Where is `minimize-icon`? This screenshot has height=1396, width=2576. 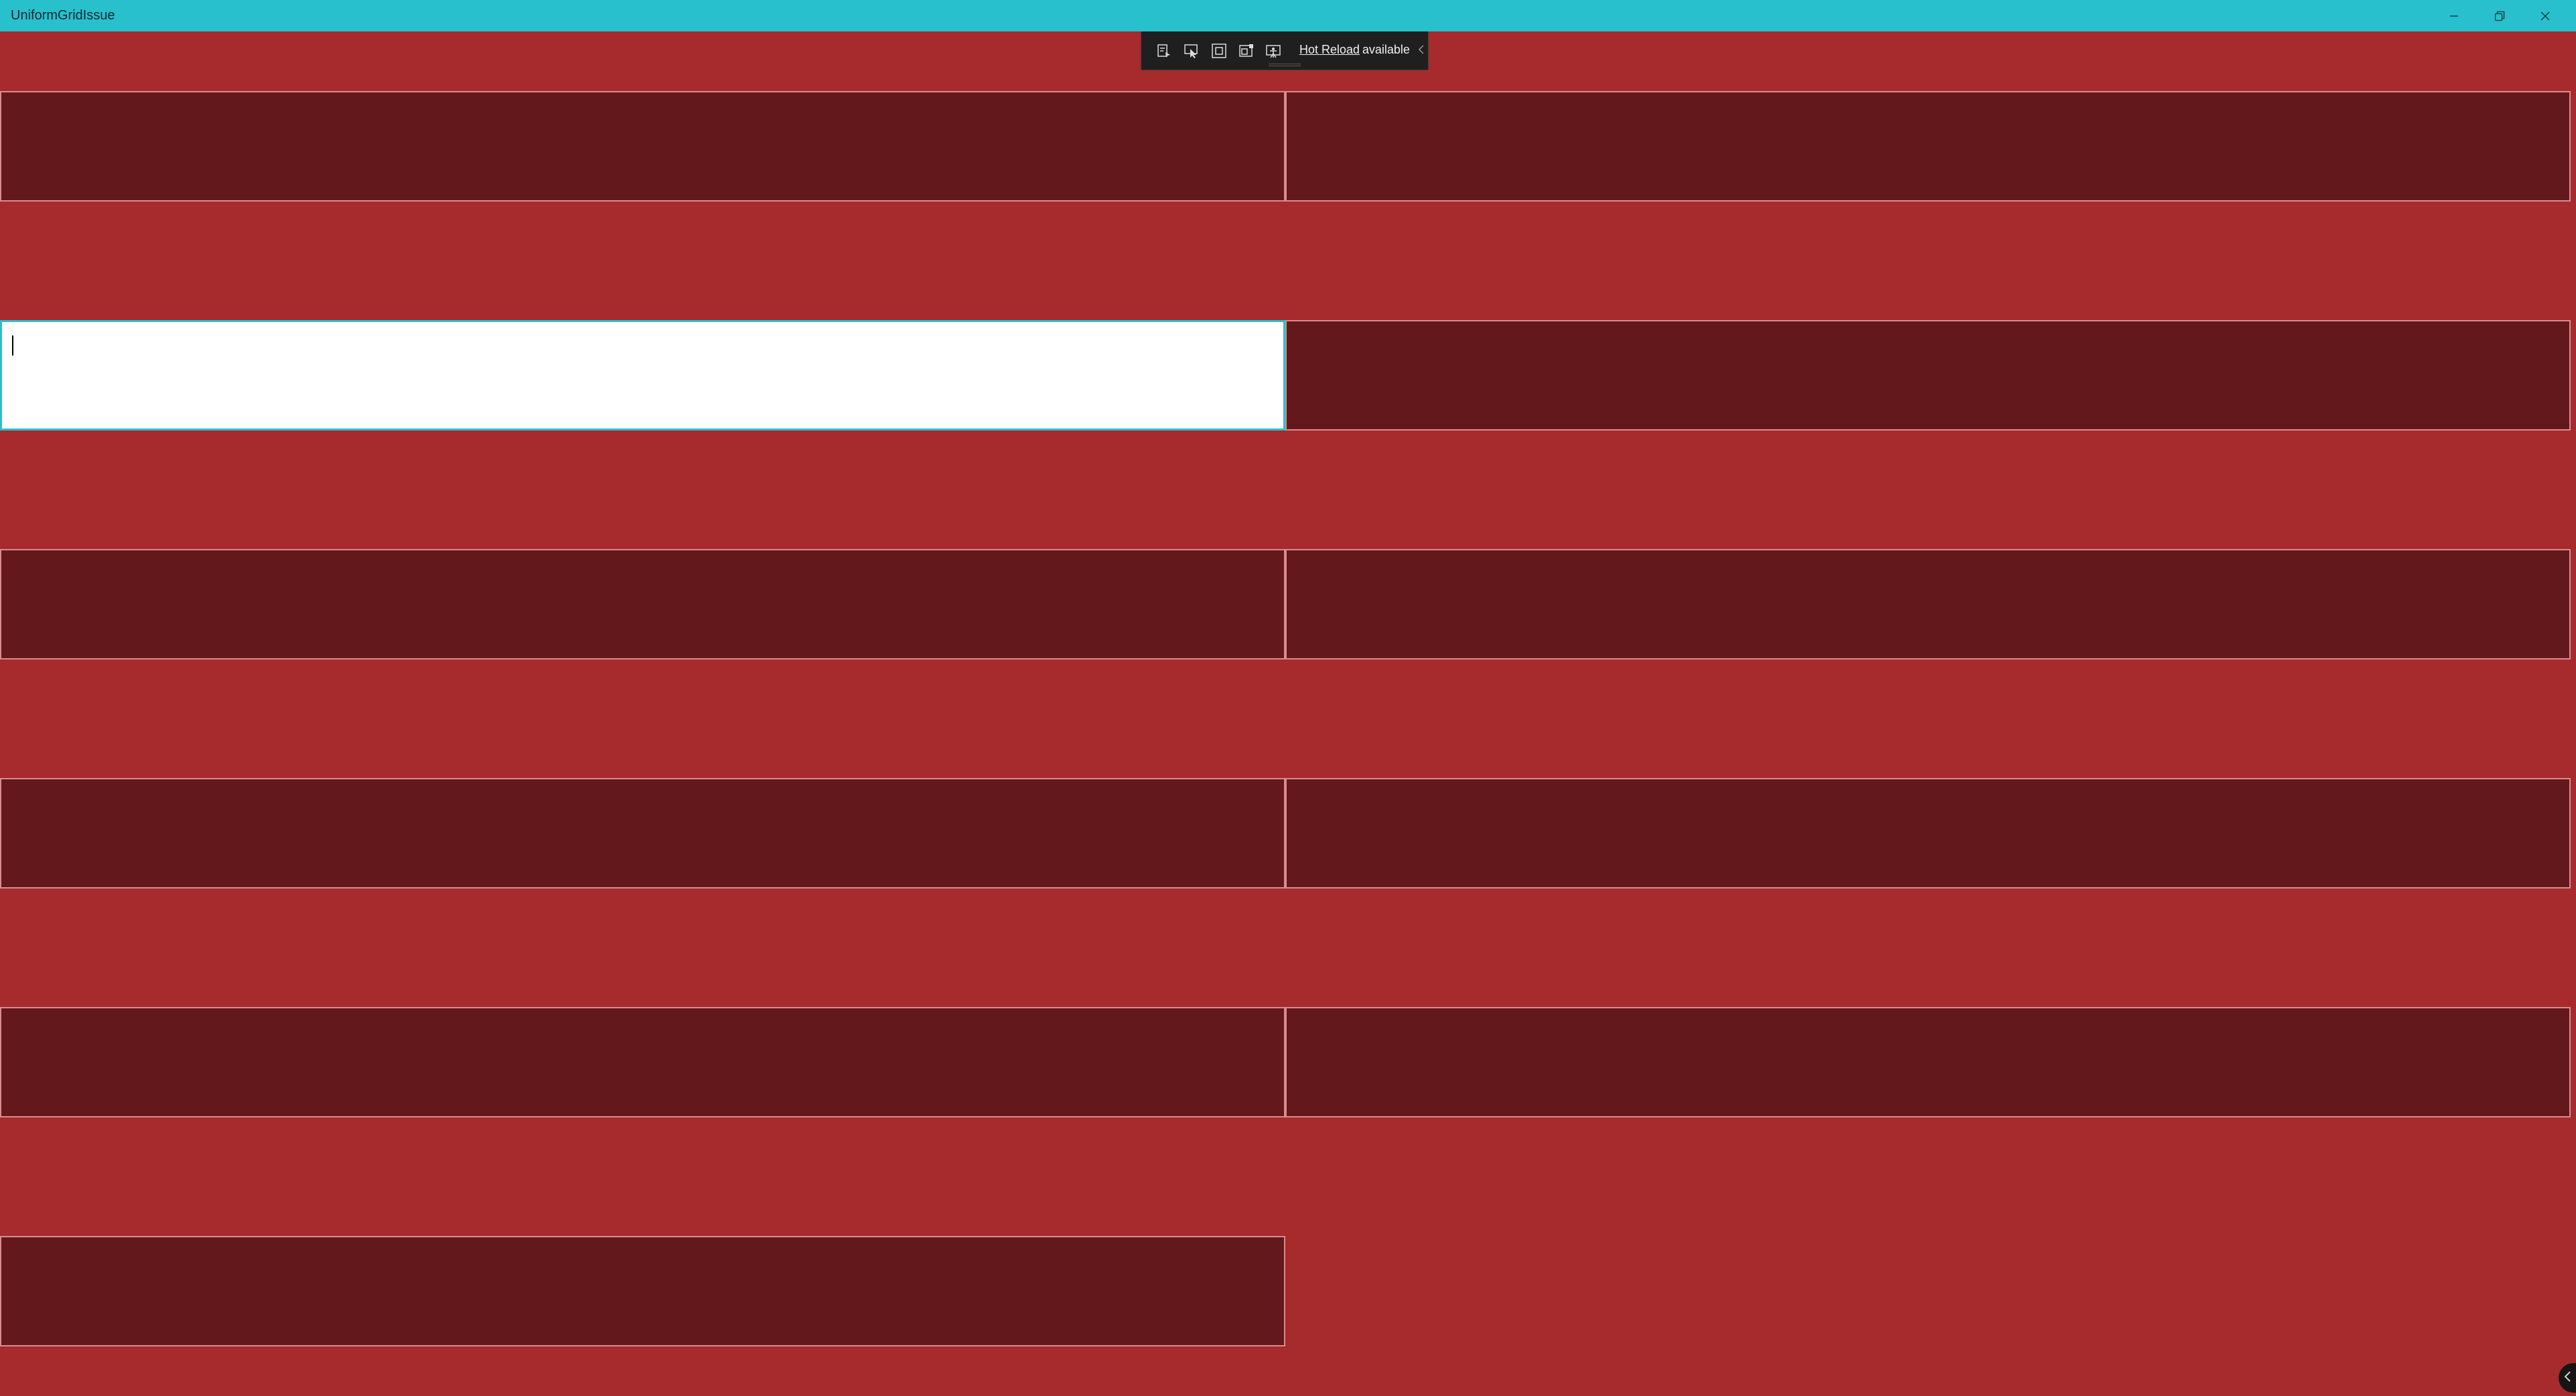
minimize-icon is located at coordinates (2454, 16).